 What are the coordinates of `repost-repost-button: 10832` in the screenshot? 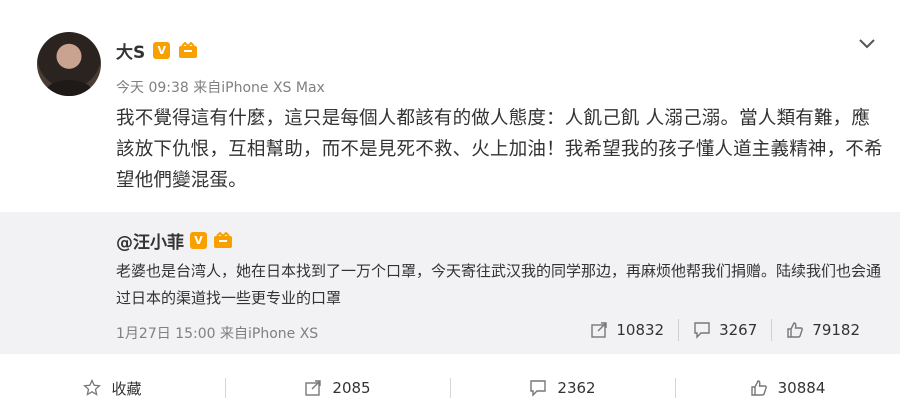 It's located at (627, 330).